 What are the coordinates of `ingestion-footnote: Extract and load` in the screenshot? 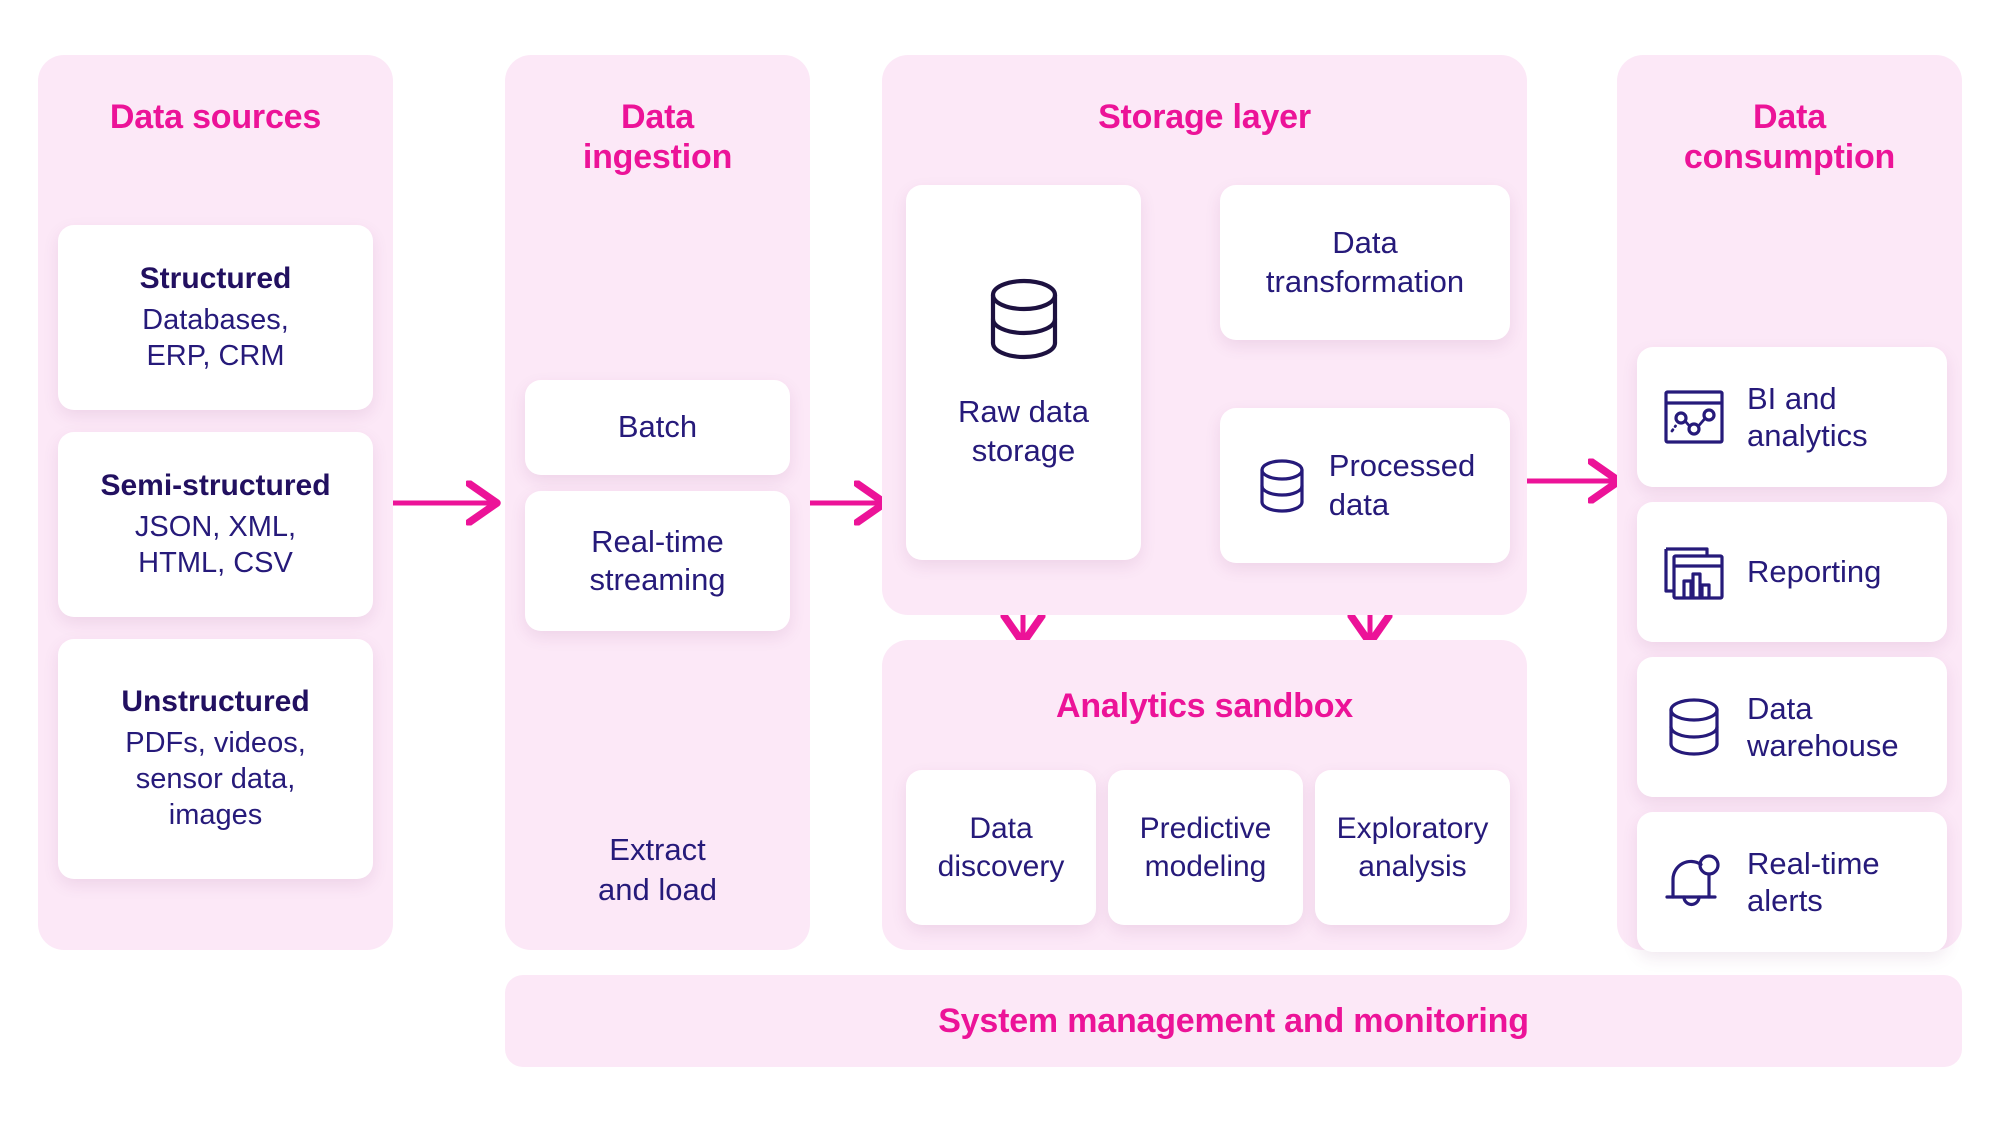 It's located at (657, 869).